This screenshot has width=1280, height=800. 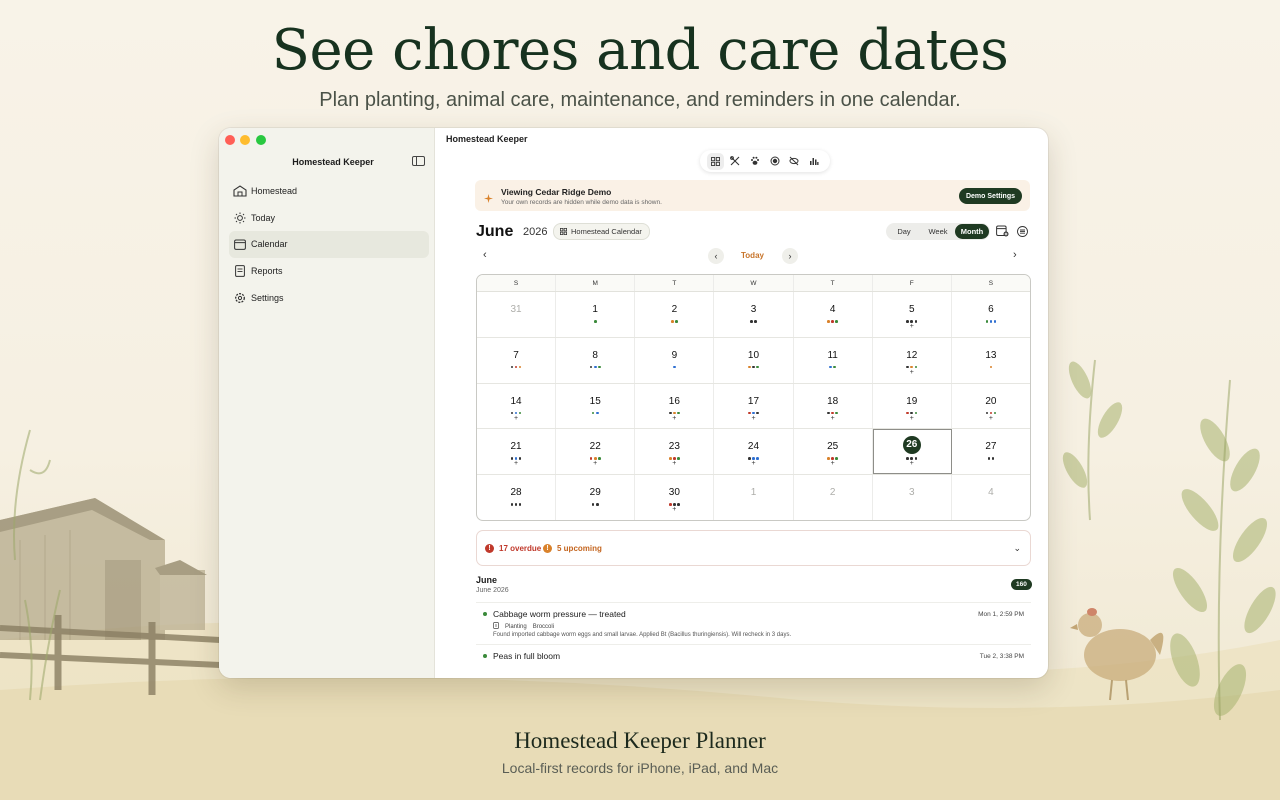 I want to click on sidebar-item-reports: Reports, so click(x=329, y=271).